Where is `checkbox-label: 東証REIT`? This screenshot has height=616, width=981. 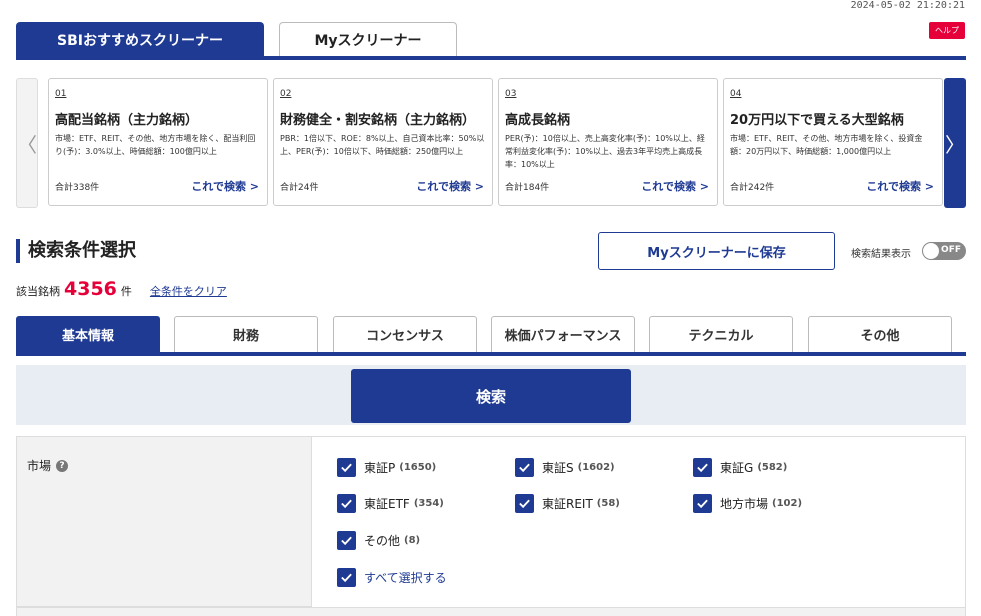 checkbox-label: 東証REIT is located at coordinates (567, 504).